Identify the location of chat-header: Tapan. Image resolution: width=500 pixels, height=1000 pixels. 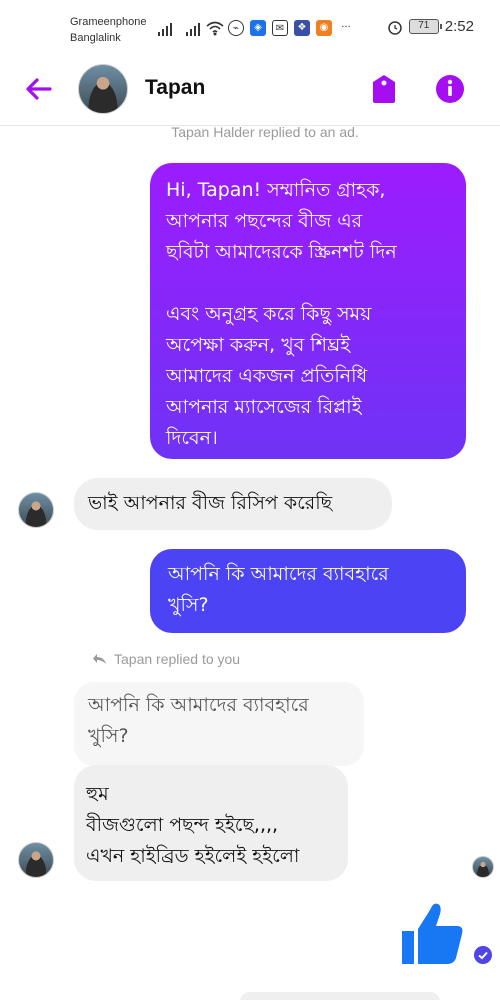
(250, 91).